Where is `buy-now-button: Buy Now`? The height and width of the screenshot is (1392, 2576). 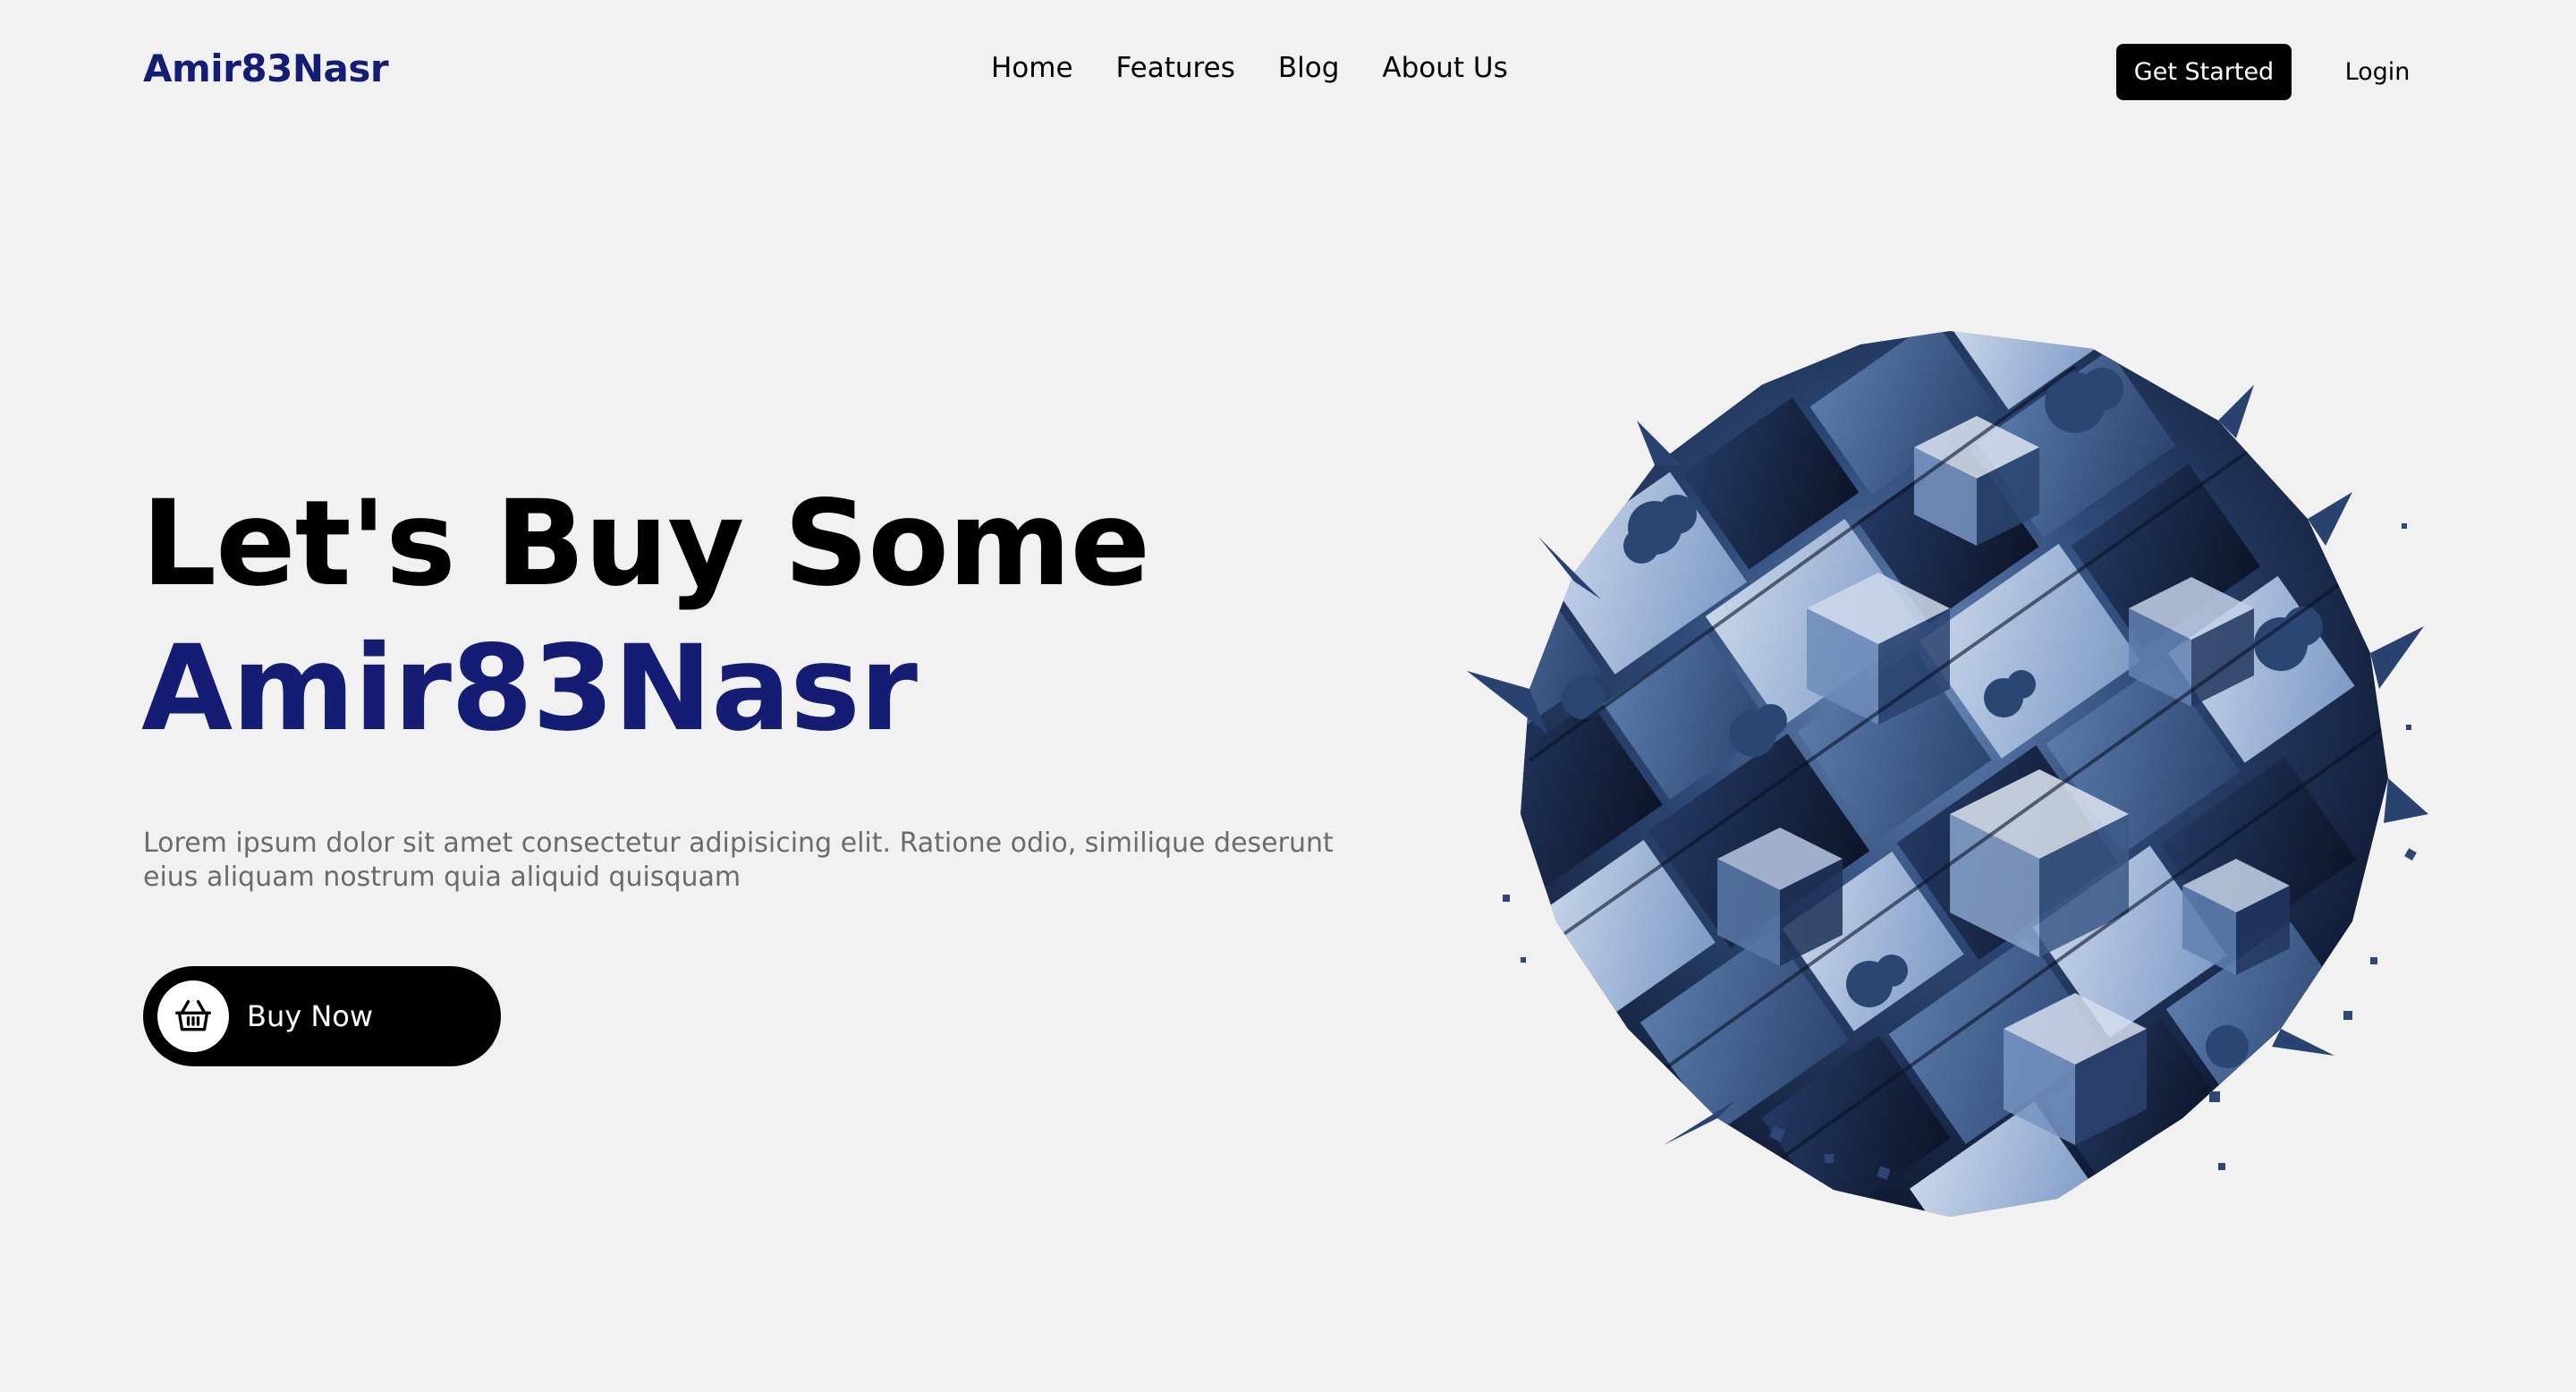 buy-now-button: Buy Now is located at coordinates (322, 1016).